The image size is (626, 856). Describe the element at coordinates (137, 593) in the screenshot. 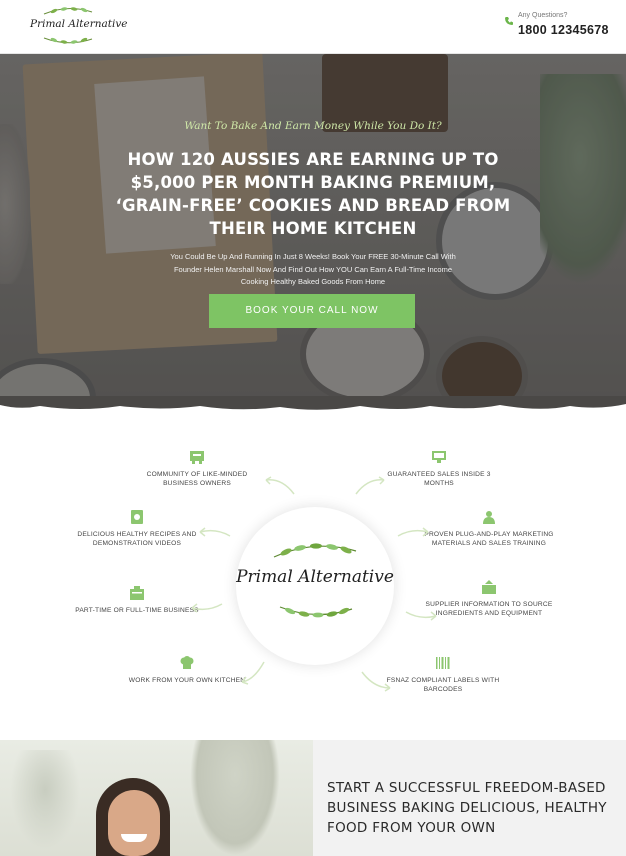

I see `business-icon` at that location.